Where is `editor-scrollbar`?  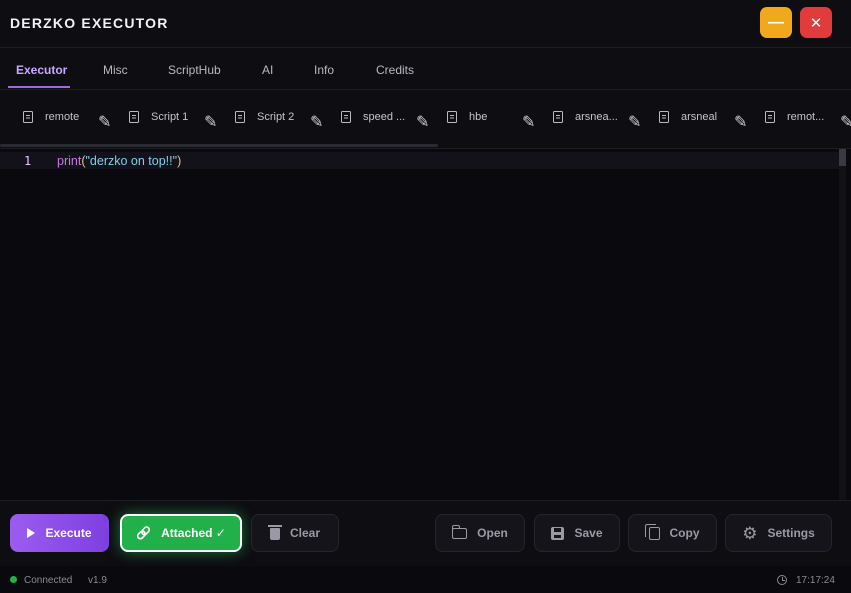
editor-scrollbar is located at coordinates (842, 325).